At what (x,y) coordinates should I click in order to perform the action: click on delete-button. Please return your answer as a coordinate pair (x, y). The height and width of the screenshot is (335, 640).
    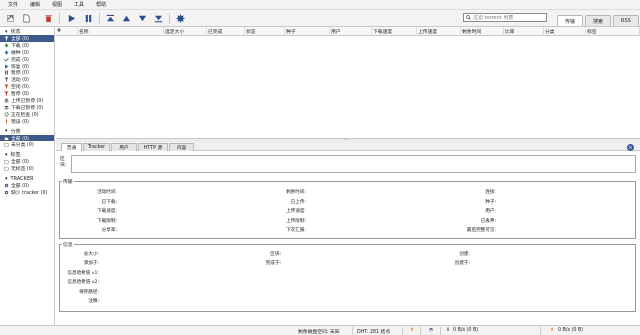
    Looking at the image, I should click on (48, 18).